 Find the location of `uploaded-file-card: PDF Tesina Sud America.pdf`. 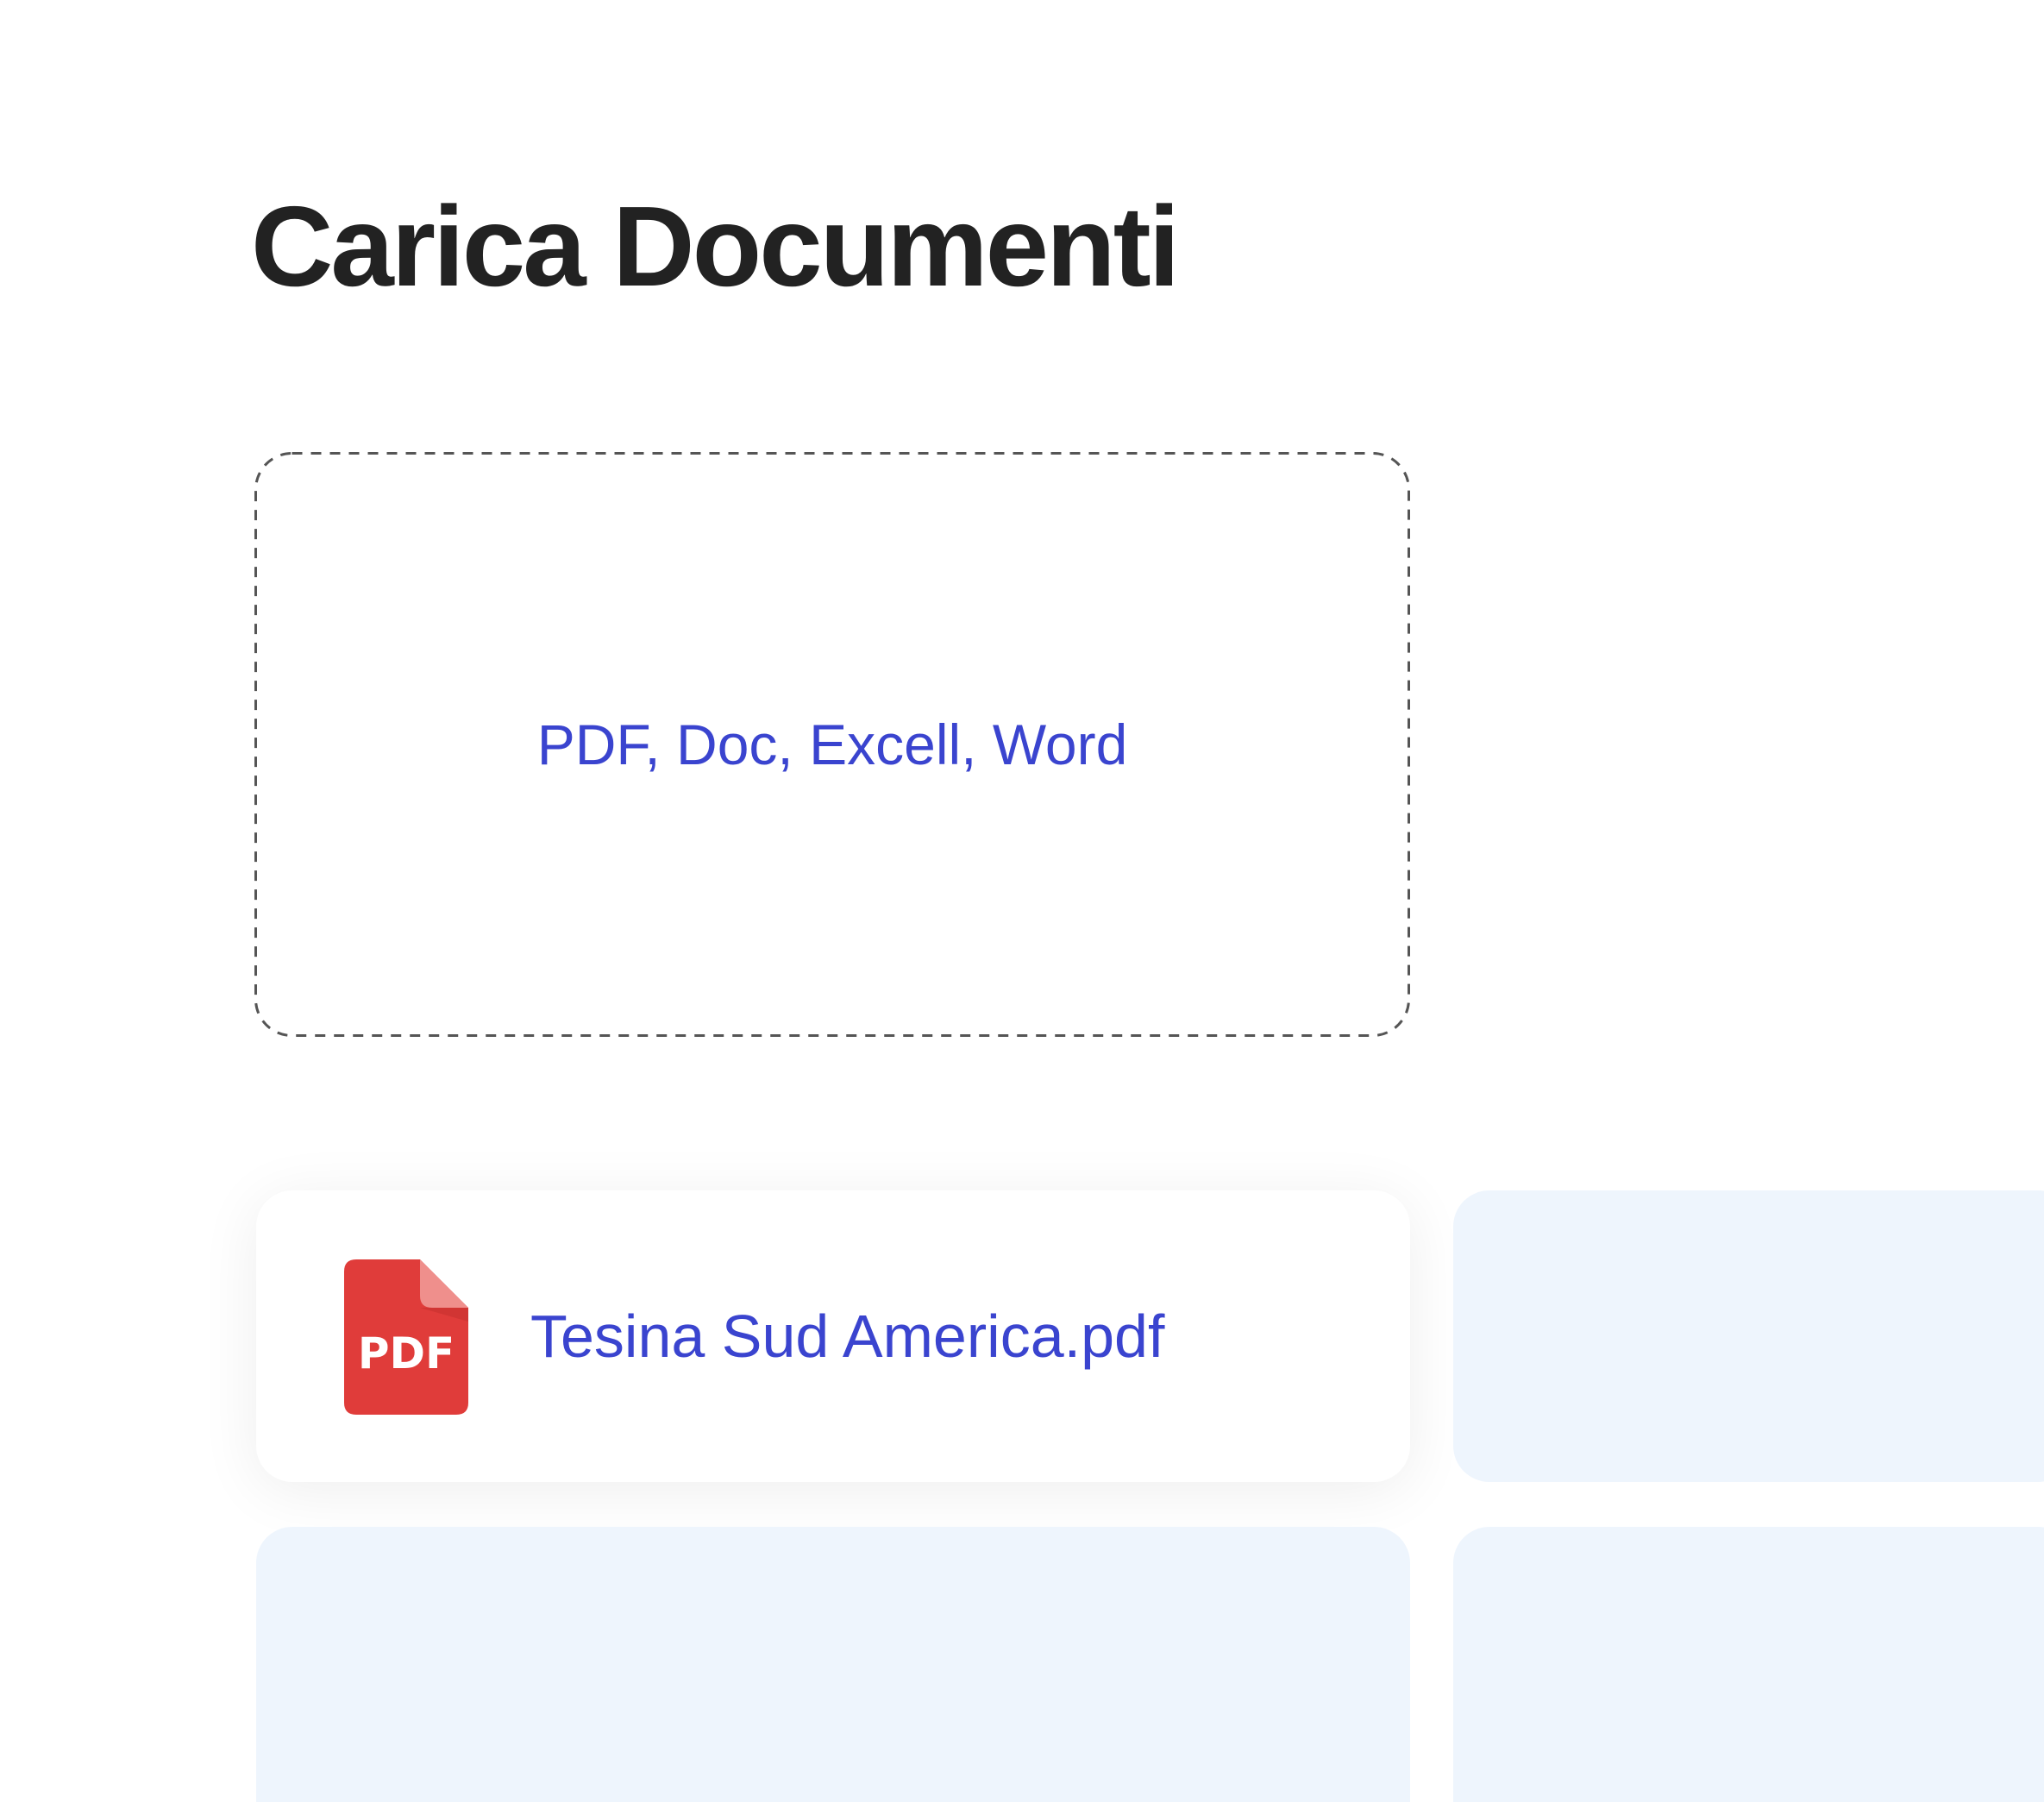

uploaded-file-card: PDF Tesina Sud America.pdf is located at coordinates (833, 1336).